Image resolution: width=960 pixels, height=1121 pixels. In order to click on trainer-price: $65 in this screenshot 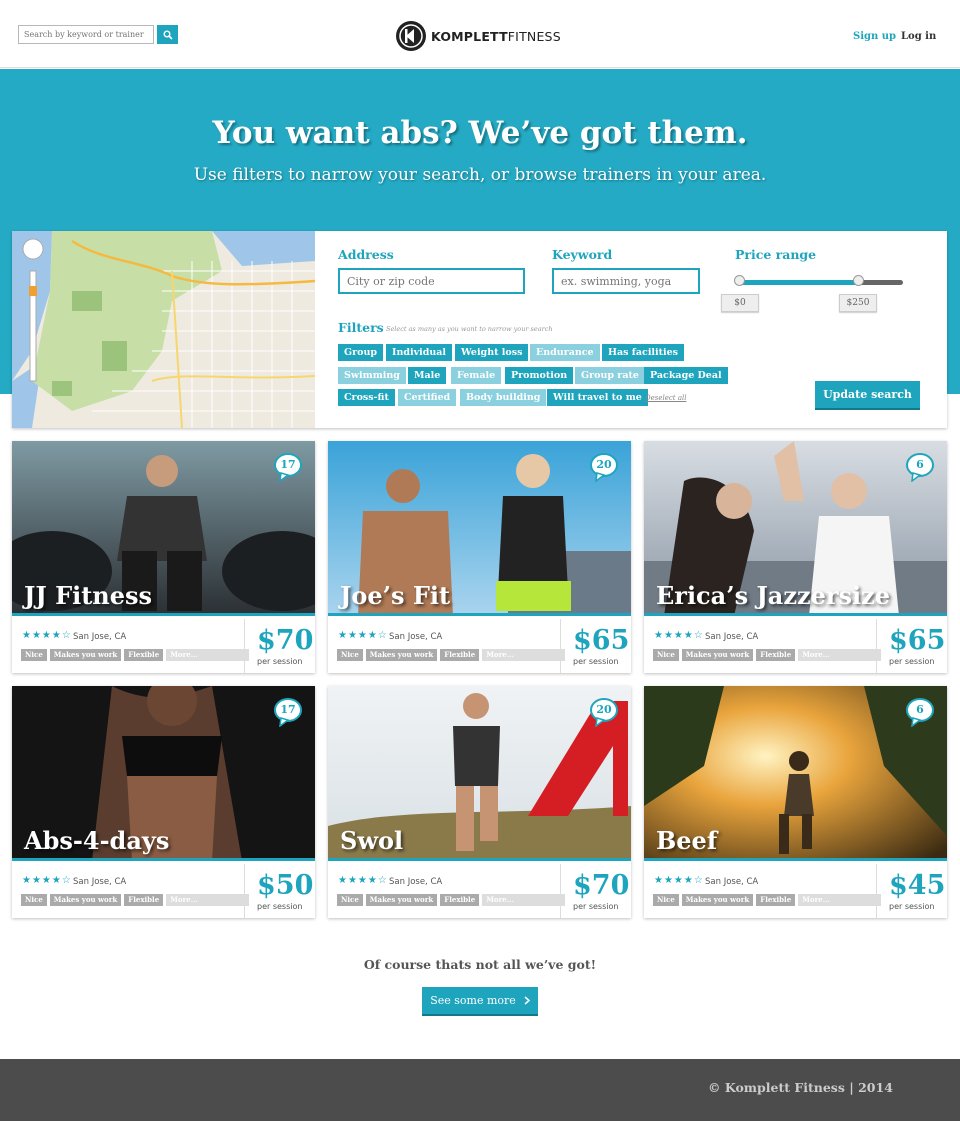, I will do `click(601, 640)`.